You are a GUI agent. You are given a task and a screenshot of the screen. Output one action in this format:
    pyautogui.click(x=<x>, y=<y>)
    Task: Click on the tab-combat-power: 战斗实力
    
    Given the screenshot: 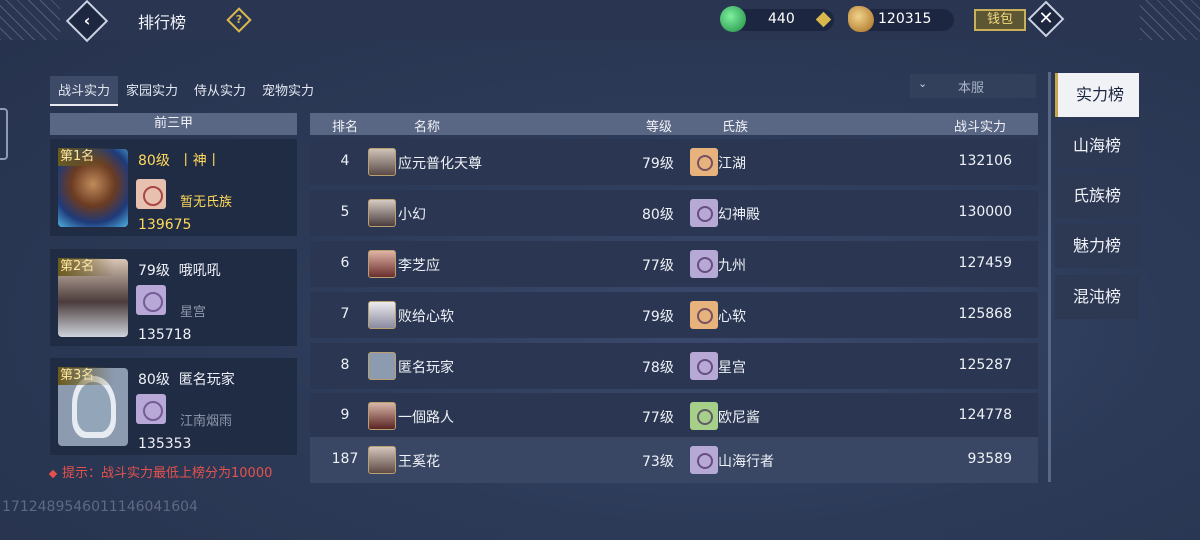 What is the action you would take?
    pyautogui.click(x=84, y=91)
    